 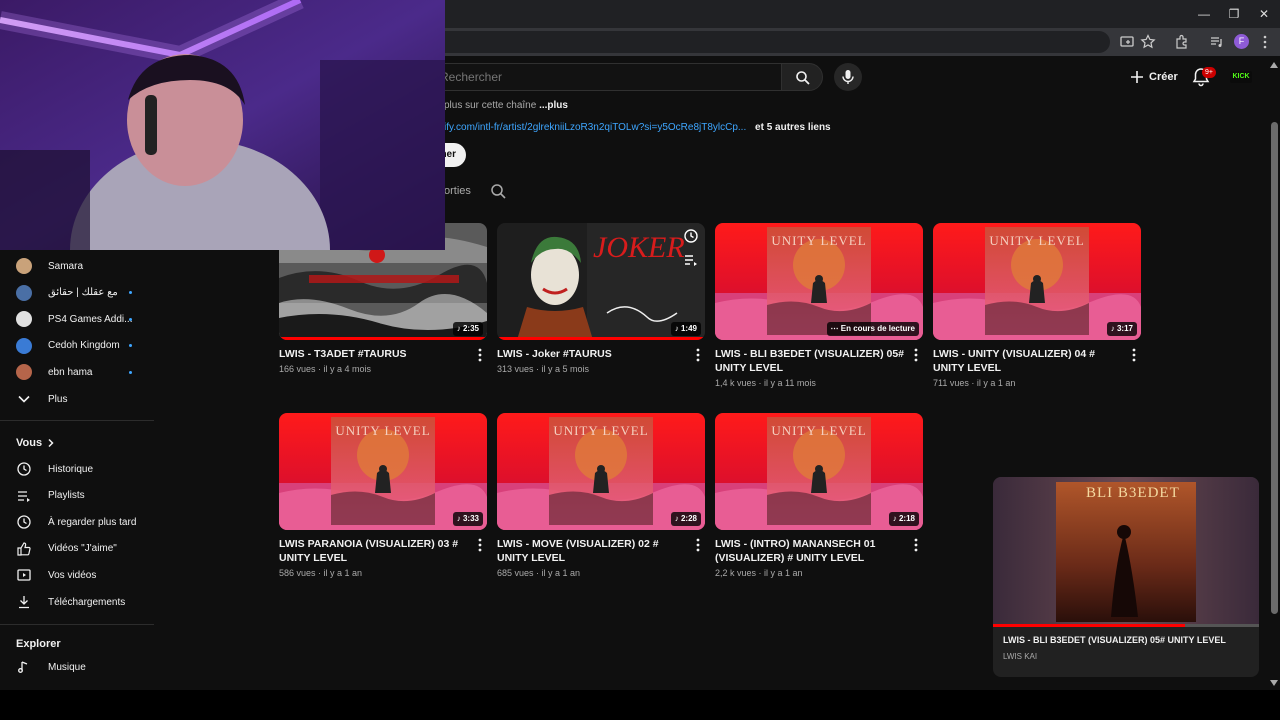 I want to click on bookmark-star-icon, so click(x=1148, y=42).